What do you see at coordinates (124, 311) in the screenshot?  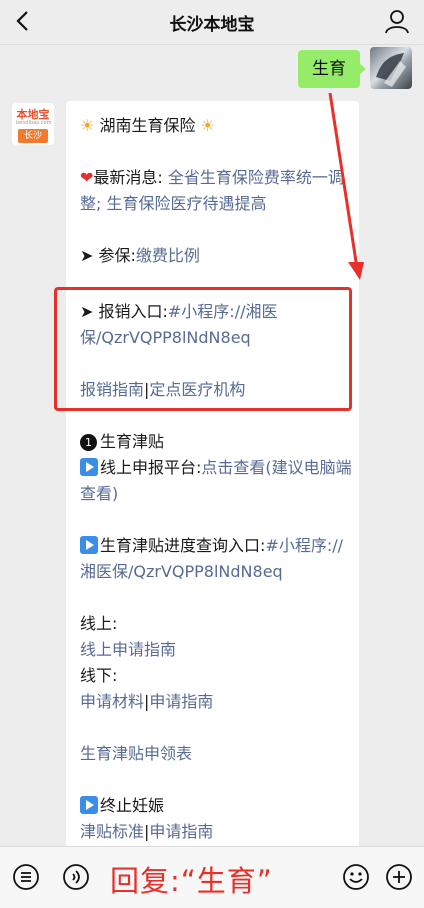 I see `claim-label: ➤ 报销入口:` at bounding box center [124, 311].